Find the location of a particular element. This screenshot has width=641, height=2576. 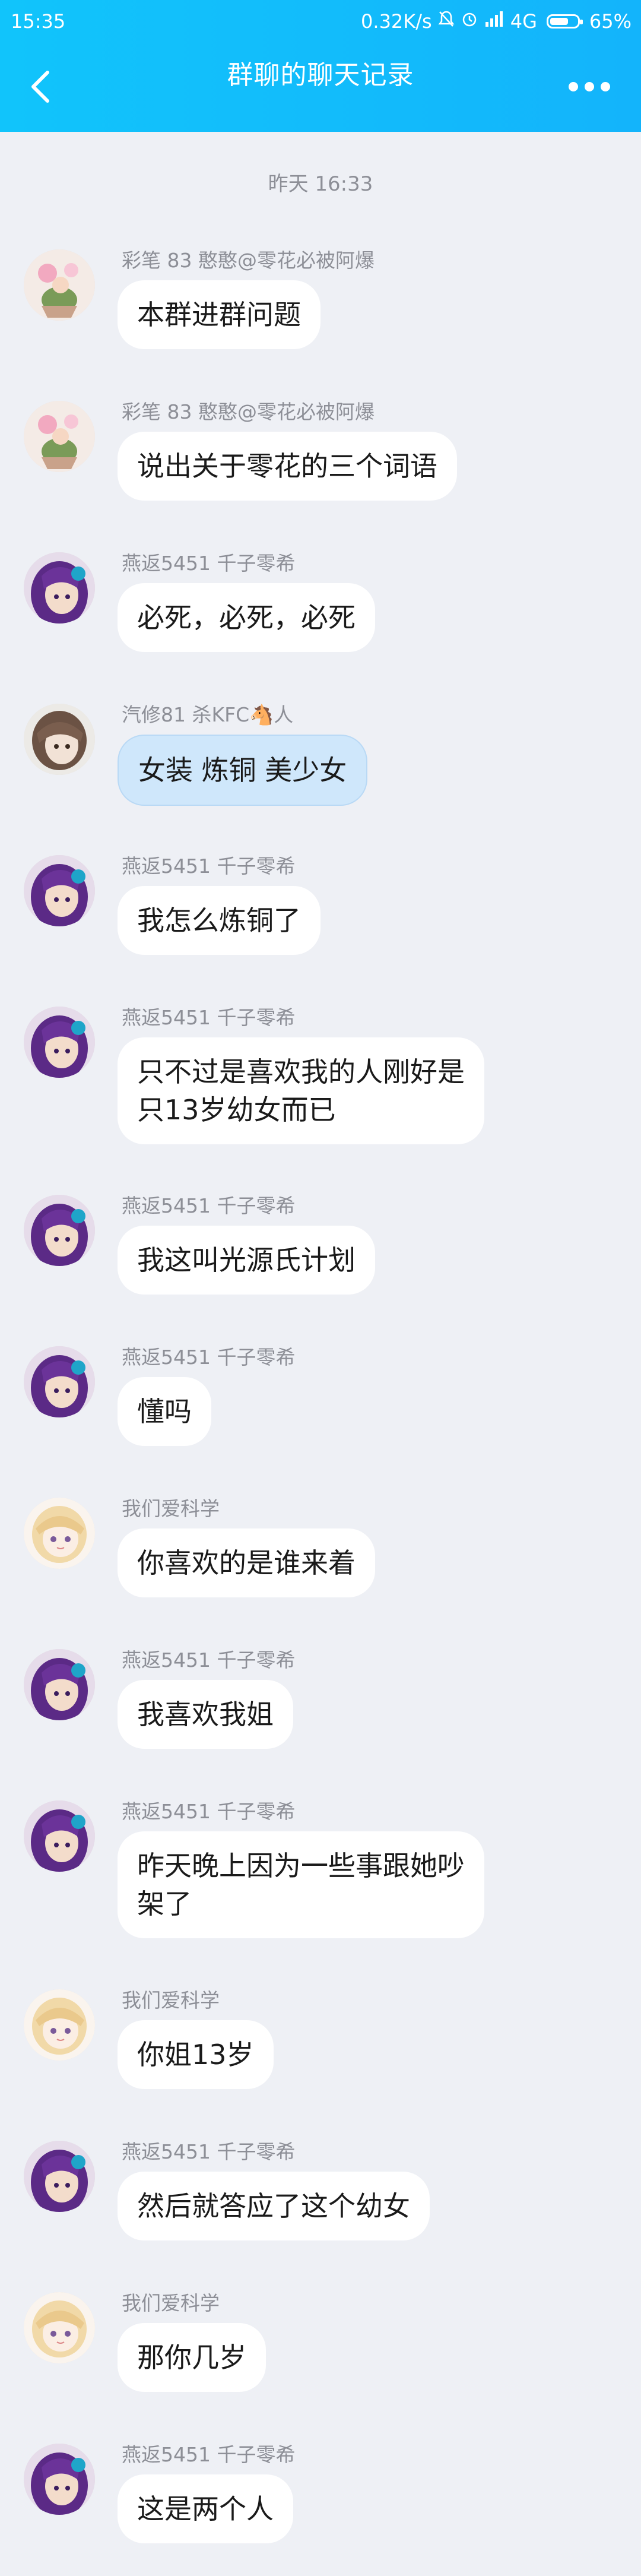

message-bubble: 必死，必死，必死 is located at coordinates (246, 617).